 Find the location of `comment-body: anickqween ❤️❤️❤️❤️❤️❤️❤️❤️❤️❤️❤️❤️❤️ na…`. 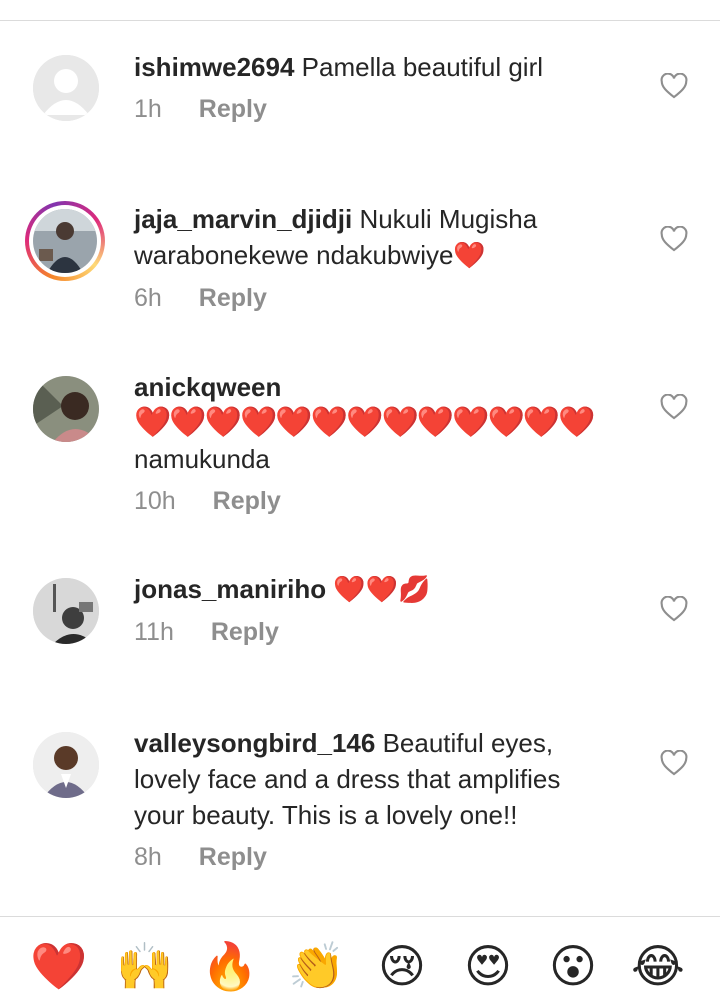

comment-body: anickqween ❤️❤️❤️❤️❤️❤️❤️❤️❤️❤️❤️❤️❤️ na… is located at coordinates (374, 423).